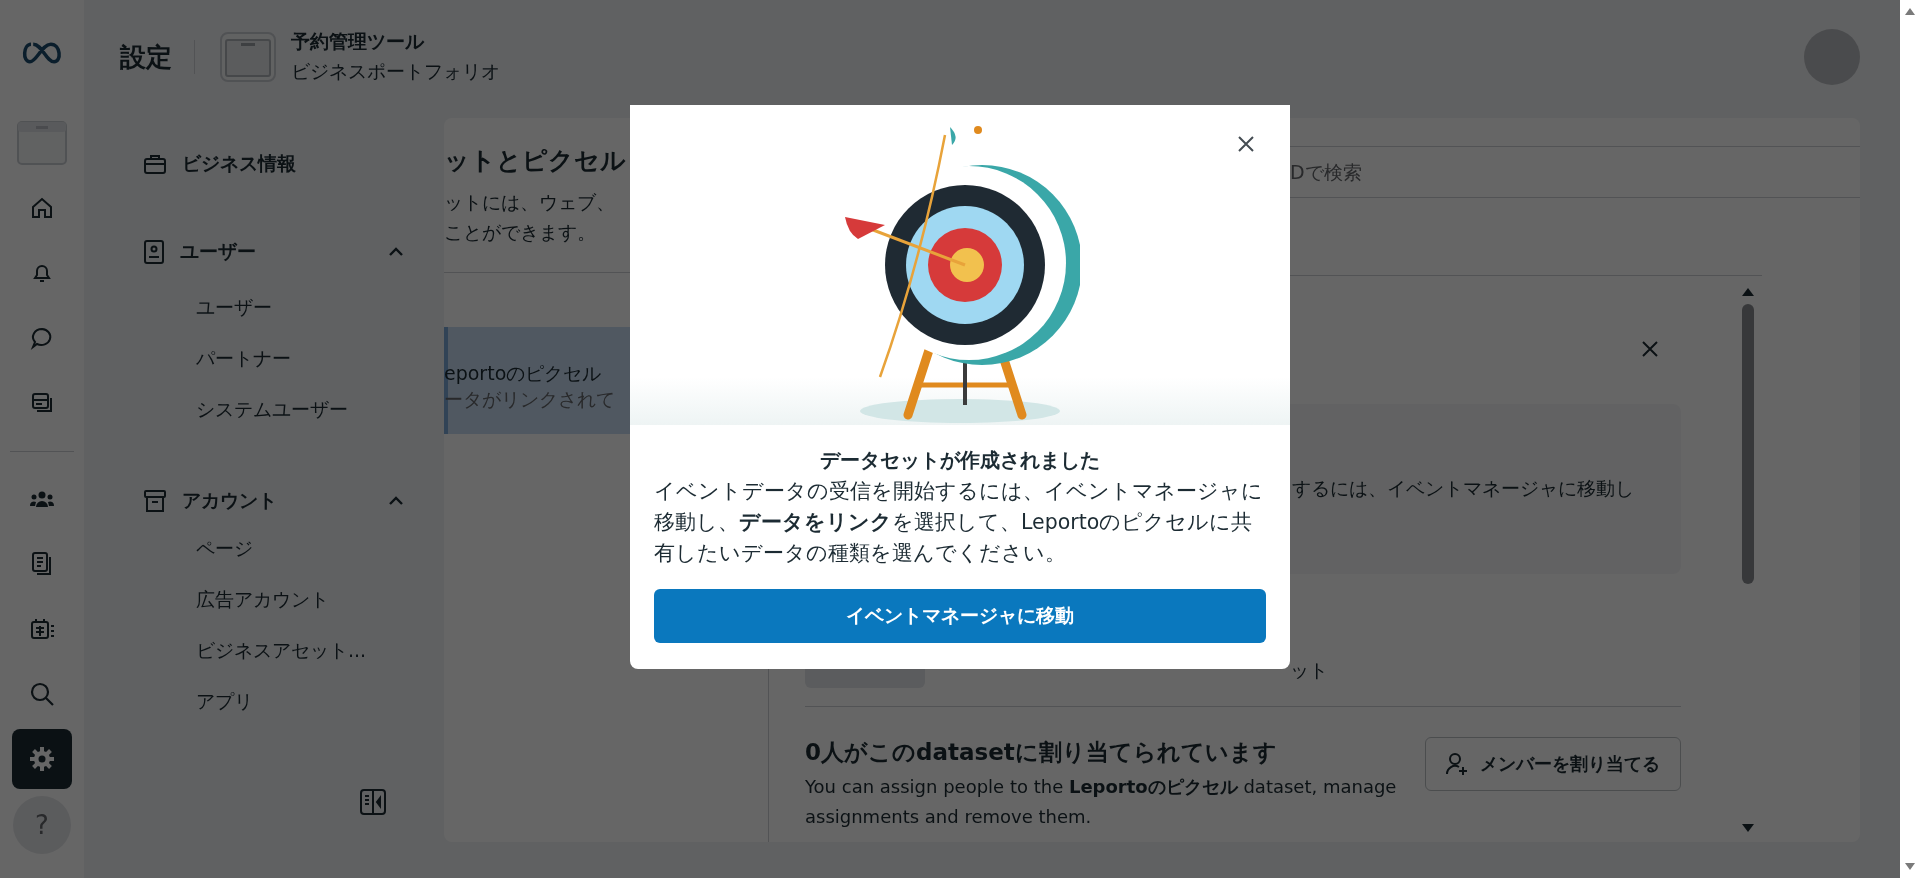 The image size is (1920, 878). Describe the element at coordinates (42, 694) in the screenshot. I see `search-icon` at that location.